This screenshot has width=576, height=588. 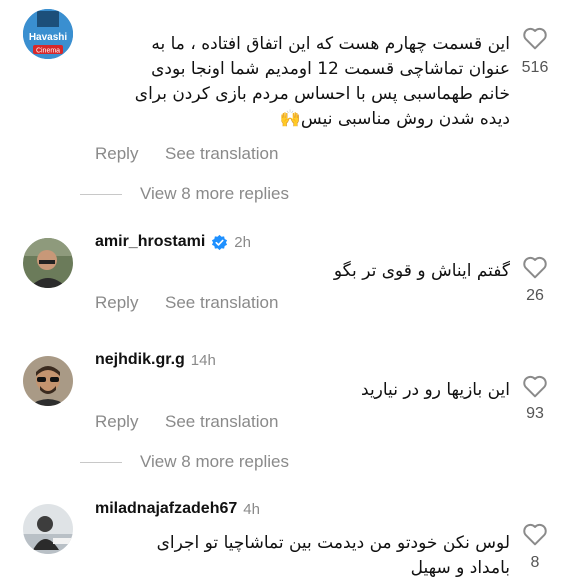 I want to click on like-count: 8, so click(x=535, y=562).